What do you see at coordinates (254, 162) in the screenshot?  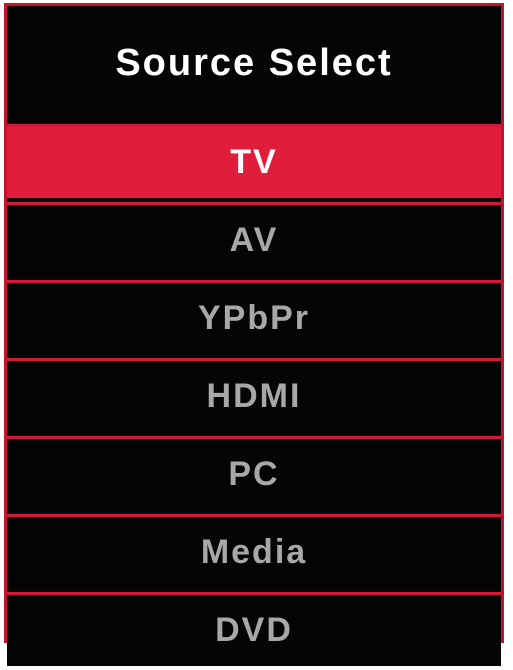 I see `source-item-tv: TV` at bounding box center [254, 162].